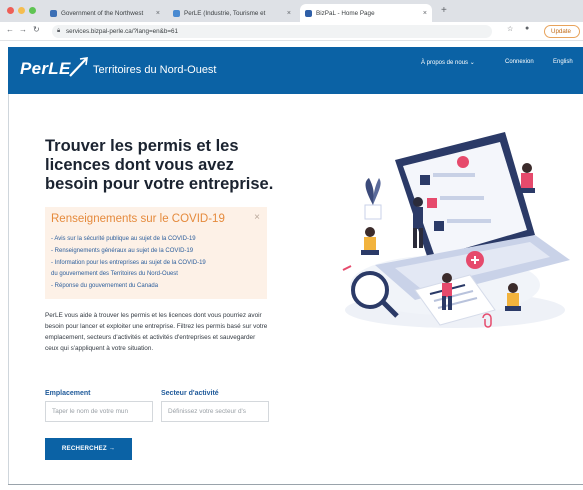  Describe the element at coordinates (472, 216) in the screenshot. I see `laptop-illustration` at that location.